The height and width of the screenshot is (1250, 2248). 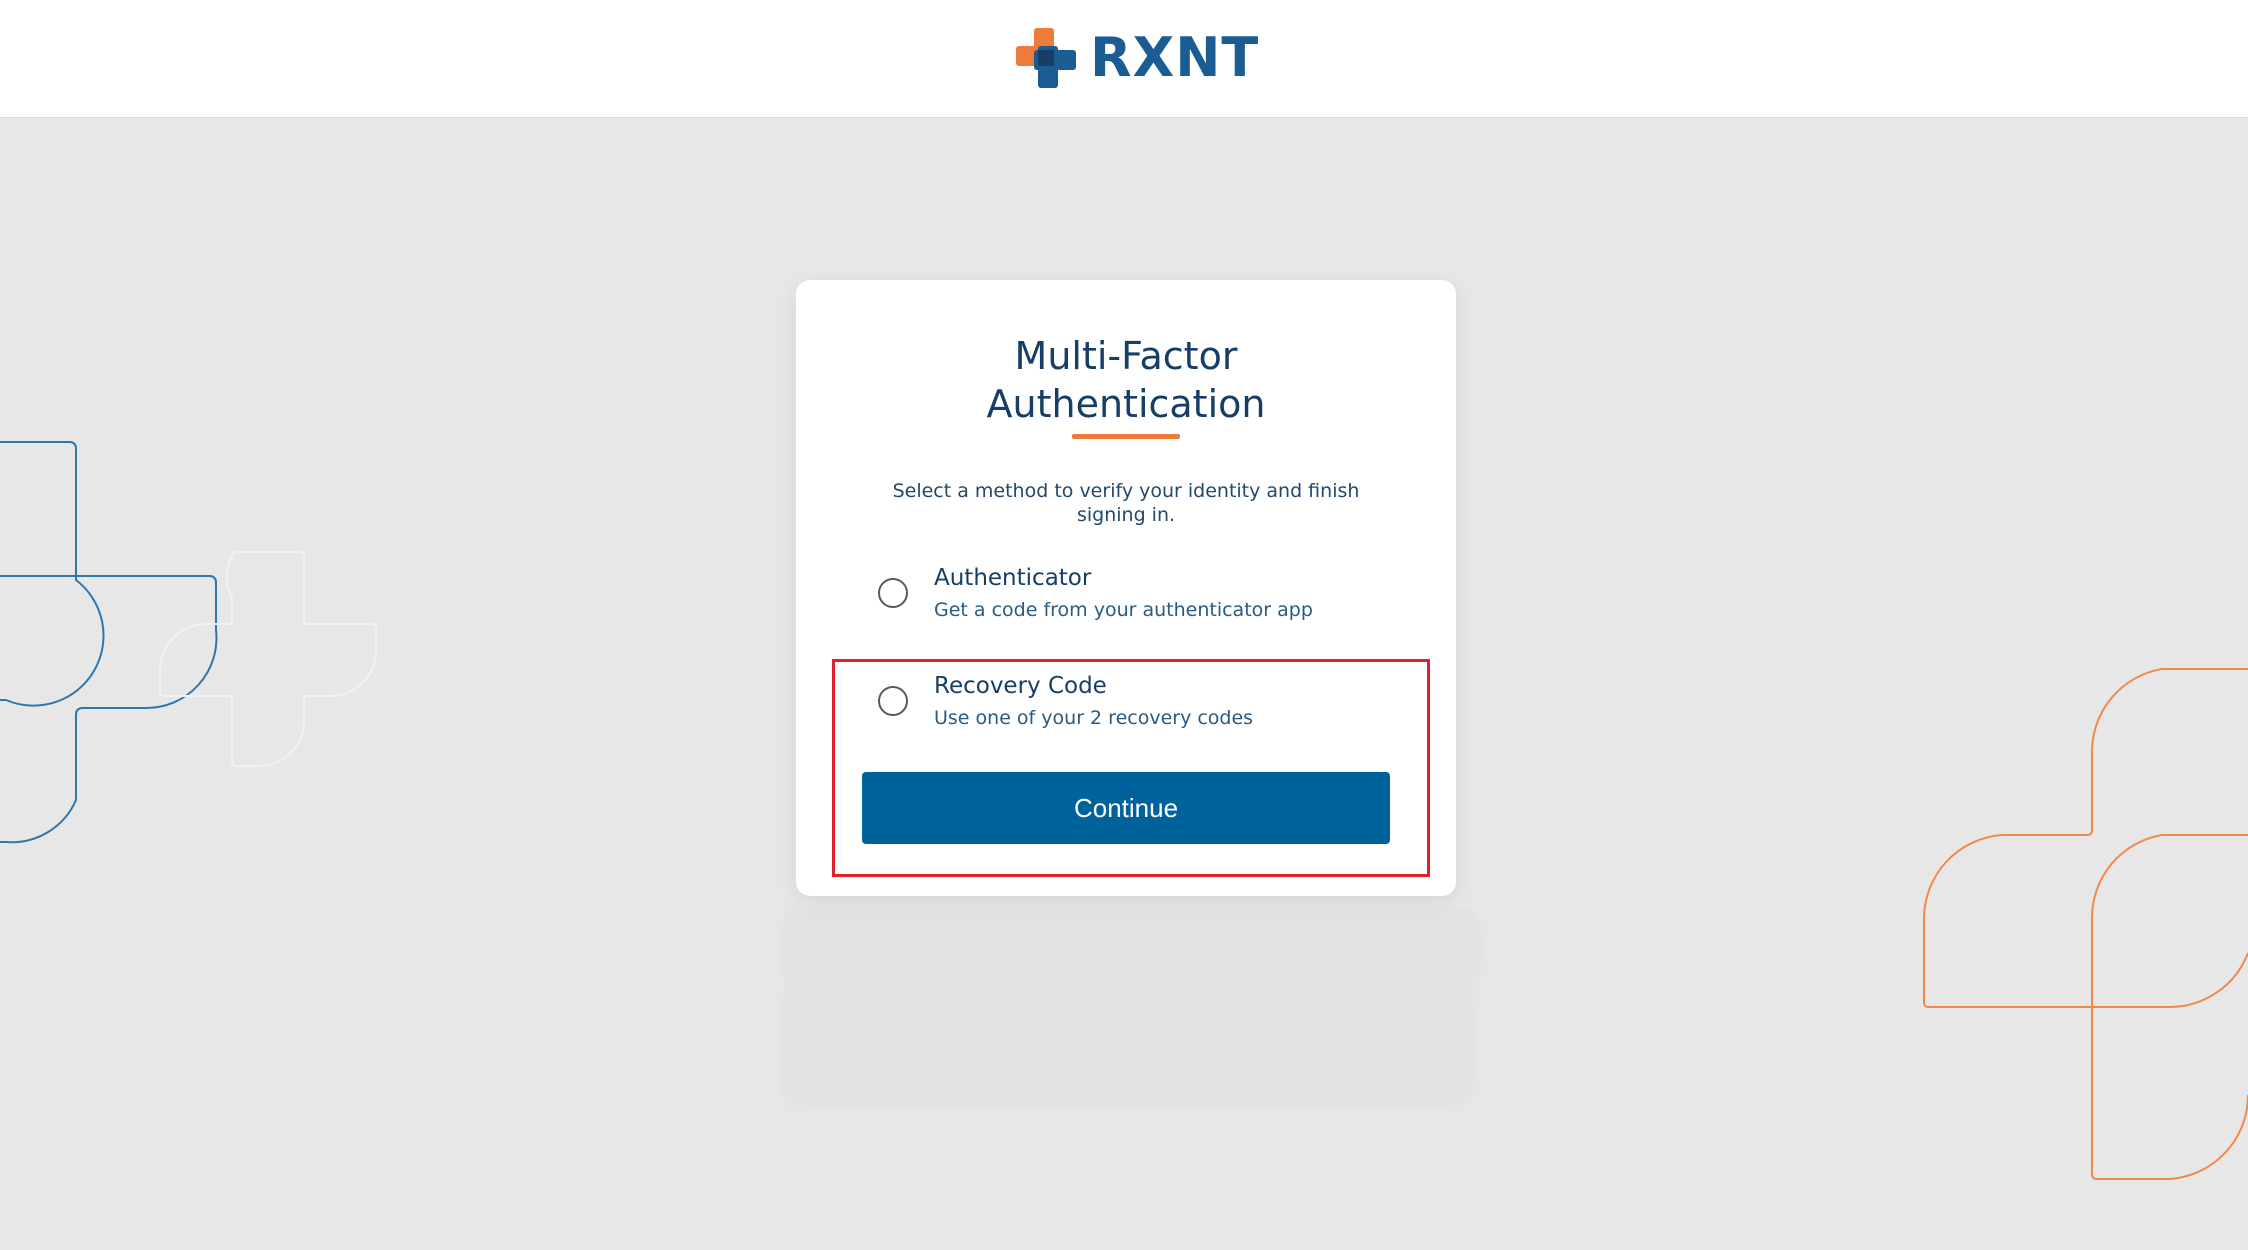 I want to click on title-underline, so click(x=1126, y=436).